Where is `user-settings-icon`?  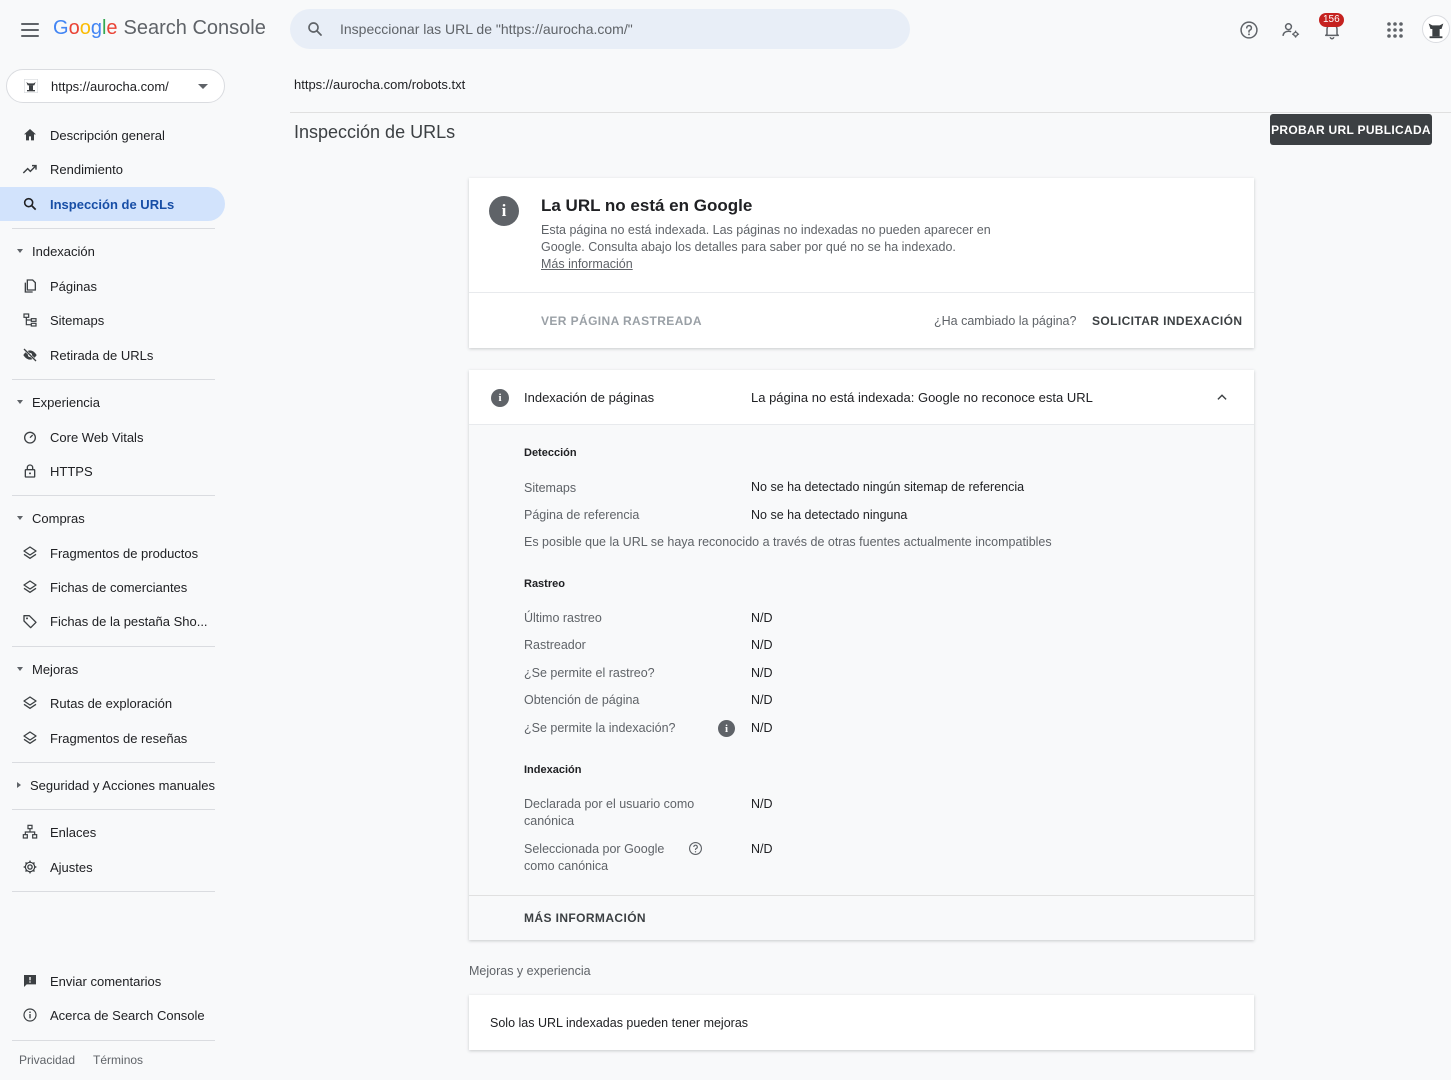 user-settings-icon is located at coordinates (1291, 30).